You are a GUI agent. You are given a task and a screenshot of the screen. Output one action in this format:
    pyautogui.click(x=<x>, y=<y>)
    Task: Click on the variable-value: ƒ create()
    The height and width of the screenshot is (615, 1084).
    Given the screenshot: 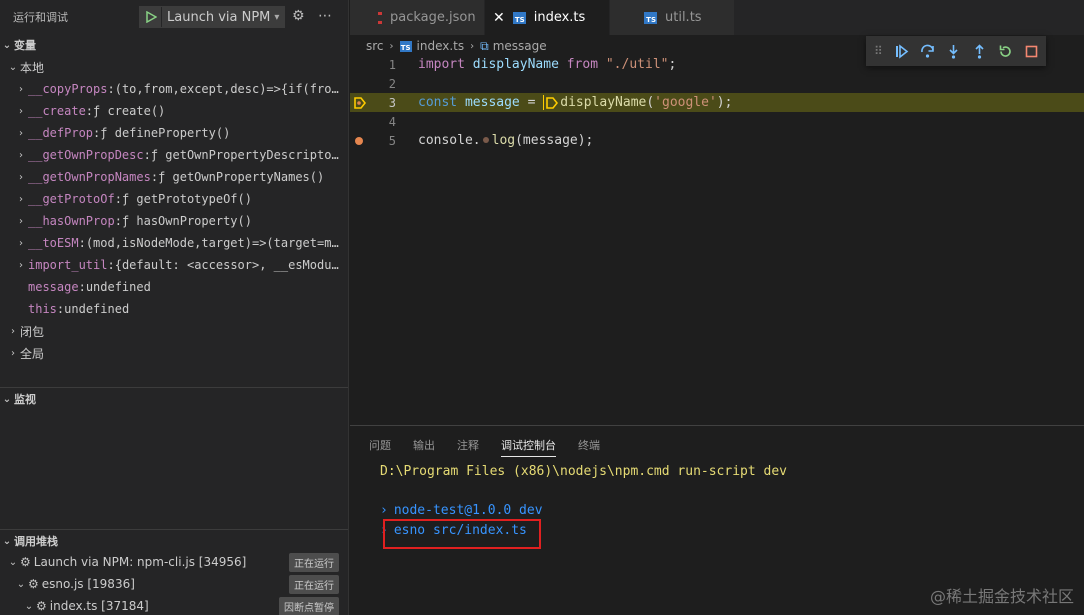 What is the action you would take?
    pyautogui.click(x=129, y=111)
    